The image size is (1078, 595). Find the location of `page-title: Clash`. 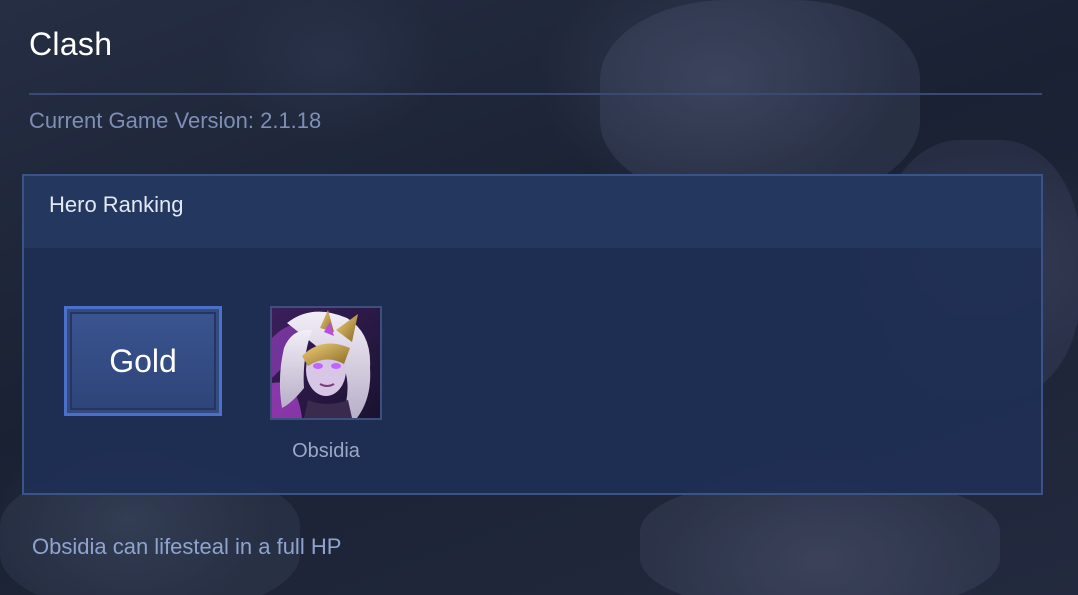

page-title: Clash is located at coordinates (71, 44).